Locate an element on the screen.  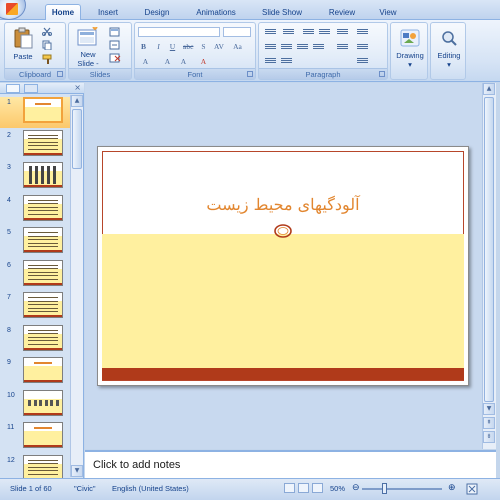
line-spacing-icon is located at coordinates (342, 32).